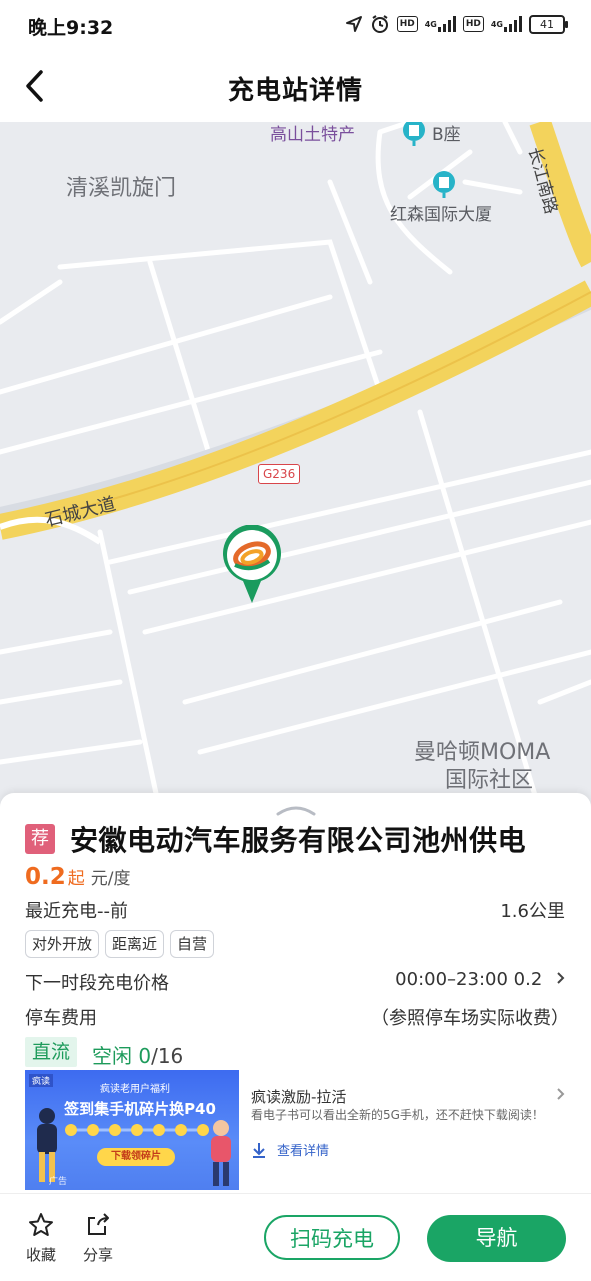 This screenshot has height=1281, width=591. Describe the element at coordinates (548, 24) in the screenshot. I see `battery-icon: 41` at that location.